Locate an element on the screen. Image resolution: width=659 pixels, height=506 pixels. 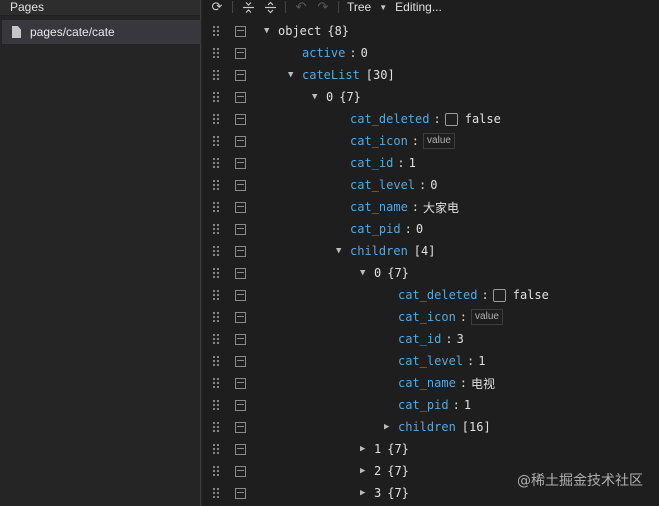
tree-row: cat_id:1 is located at coordinates (430, 163).